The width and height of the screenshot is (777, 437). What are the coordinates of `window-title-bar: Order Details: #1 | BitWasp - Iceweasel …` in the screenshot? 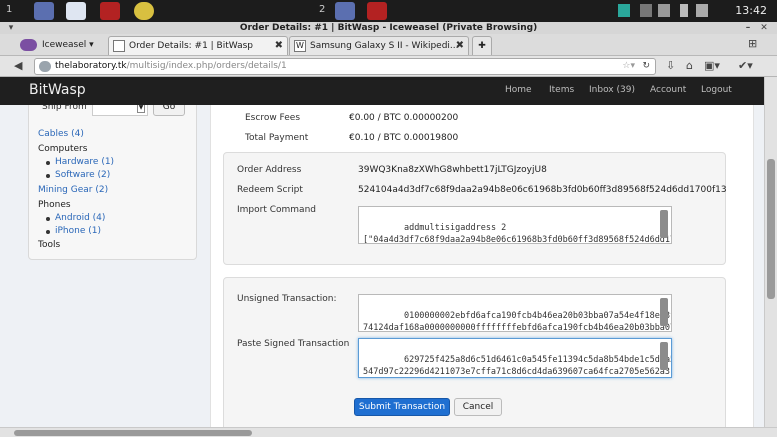 It's located at (388, 28).